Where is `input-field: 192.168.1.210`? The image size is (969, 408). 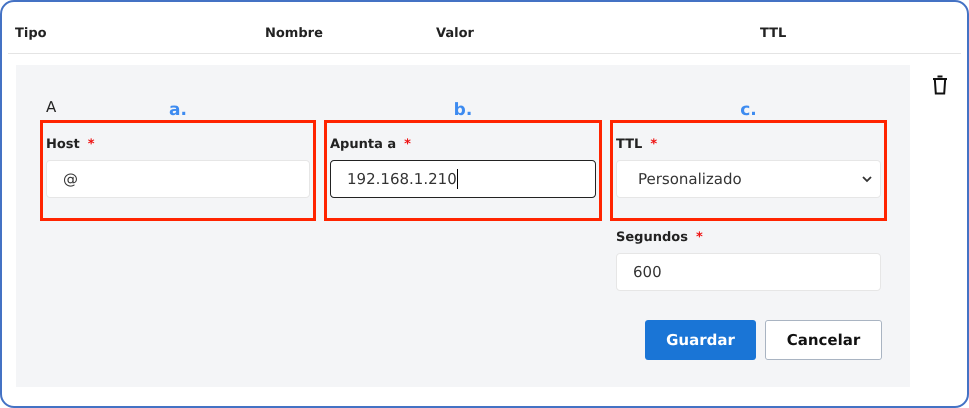 input-field: 192.168.1.210 is located at coordinates (463, 179).